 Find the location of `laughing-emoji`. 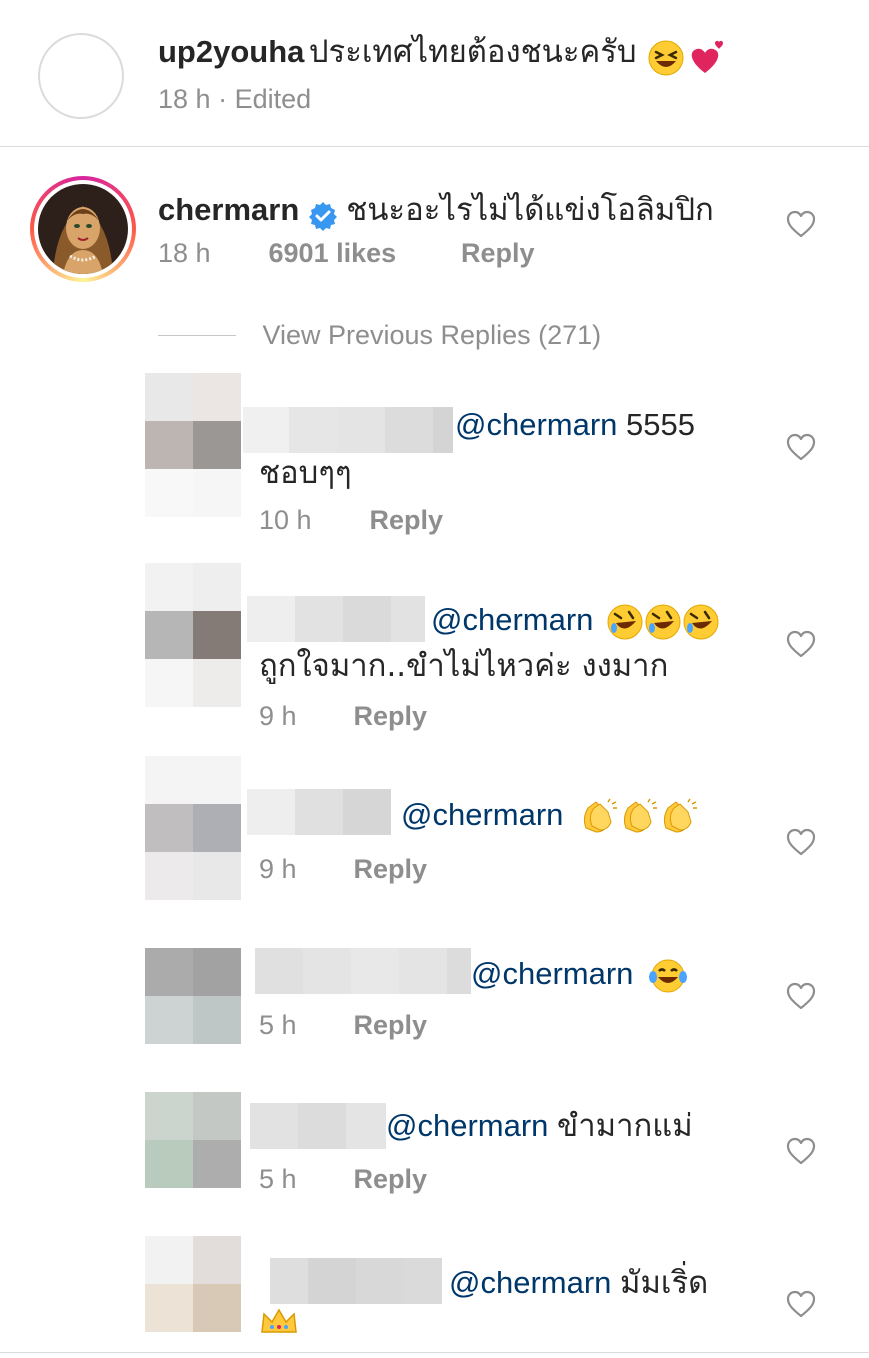

laughing-emoji is located at coordinates (666, 58).